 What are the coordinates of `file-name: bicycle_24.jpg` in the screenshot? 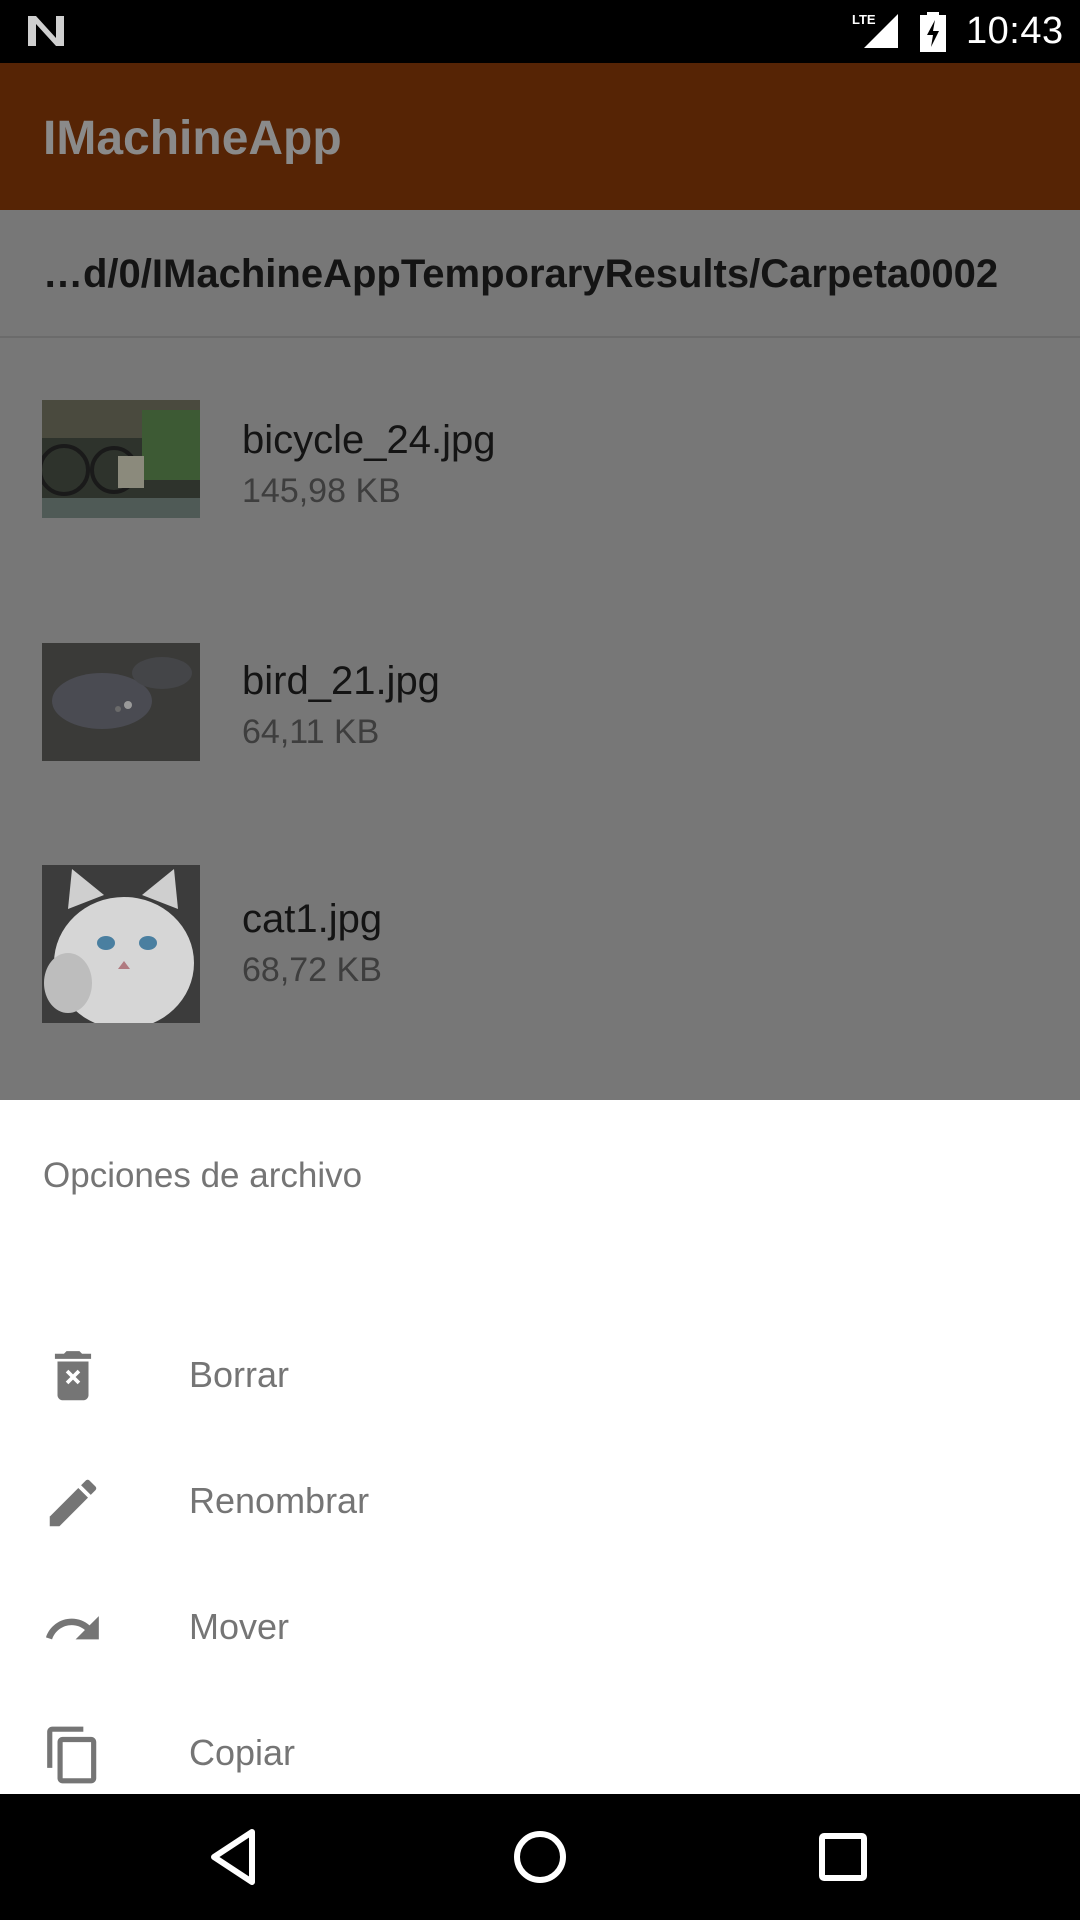 It's located at (369, 440).